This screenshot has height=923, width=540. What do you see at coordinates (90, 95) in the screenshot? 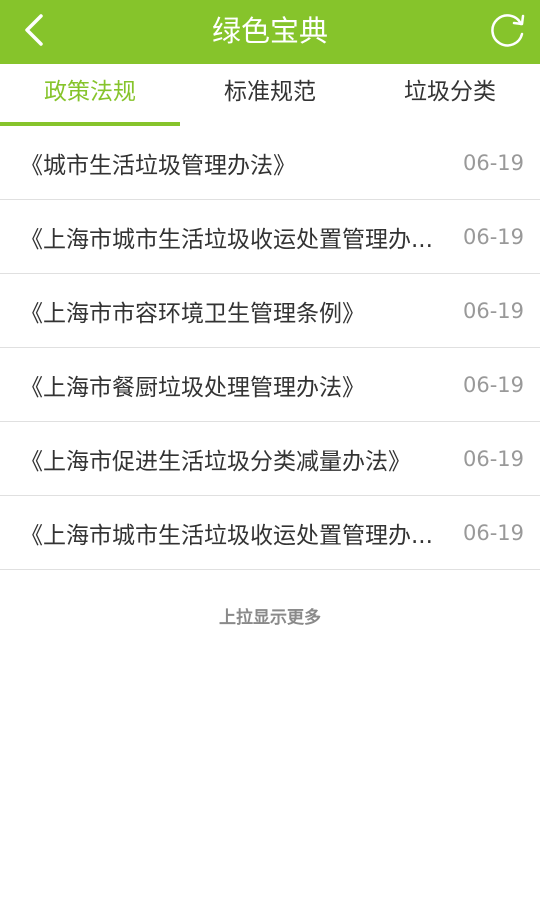
I see `tab-policy-regulations: 政策法规` at bounding box center [90, 95].